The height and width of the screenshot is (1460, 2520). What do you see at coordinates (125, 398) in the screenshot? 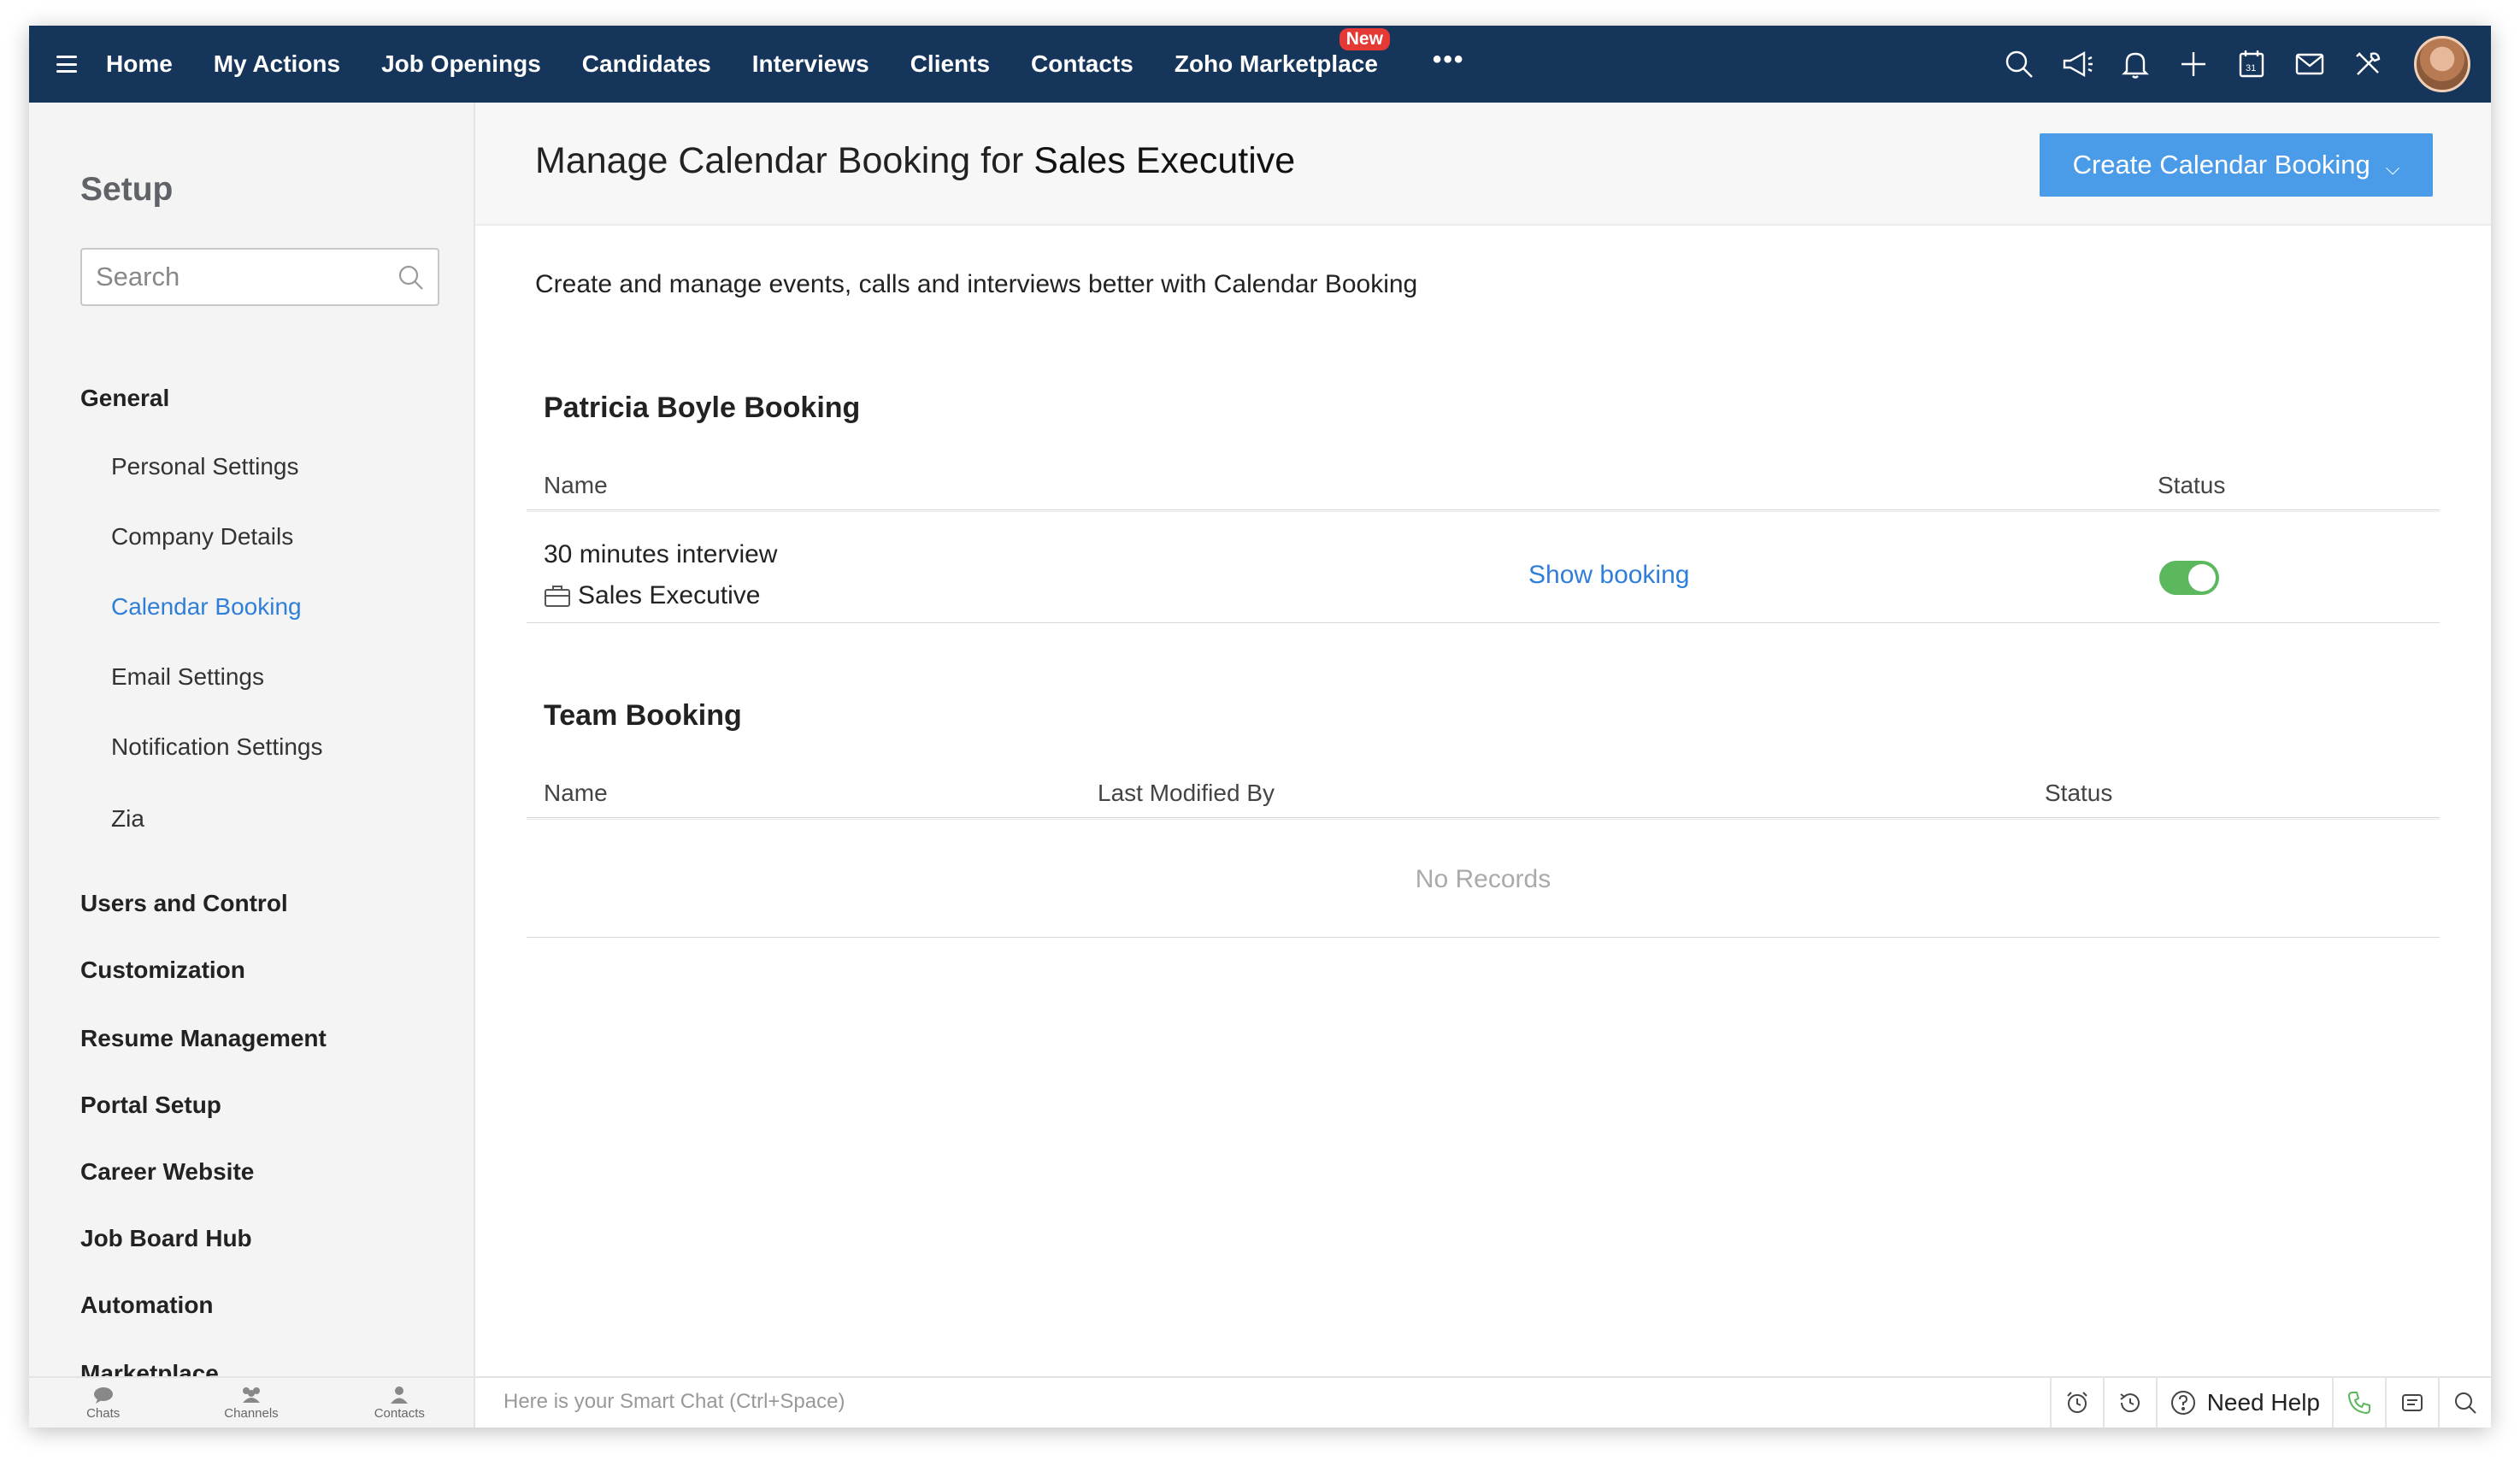
I see `sidebar-group-general: General` at bounding box center [125, 398].